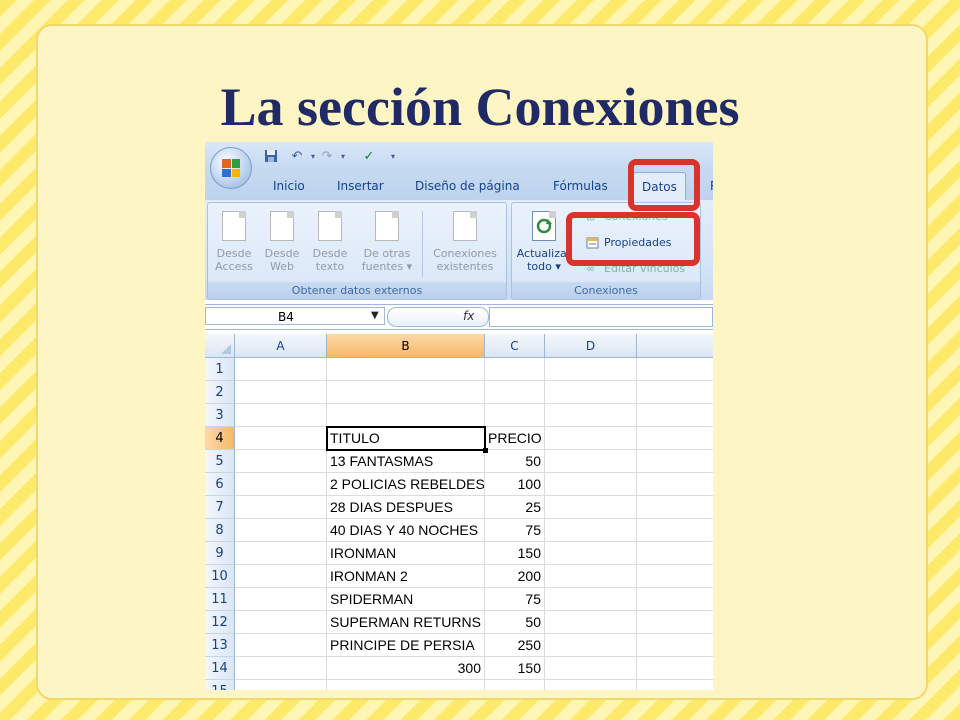 The width and height of the screenshot is (960, 720). What do you see at coordinates (406, 530) in the screenshot?
I see `cell-b8: 40 DIAS Y 40 NOCHES` at bounding box center [406, 530].